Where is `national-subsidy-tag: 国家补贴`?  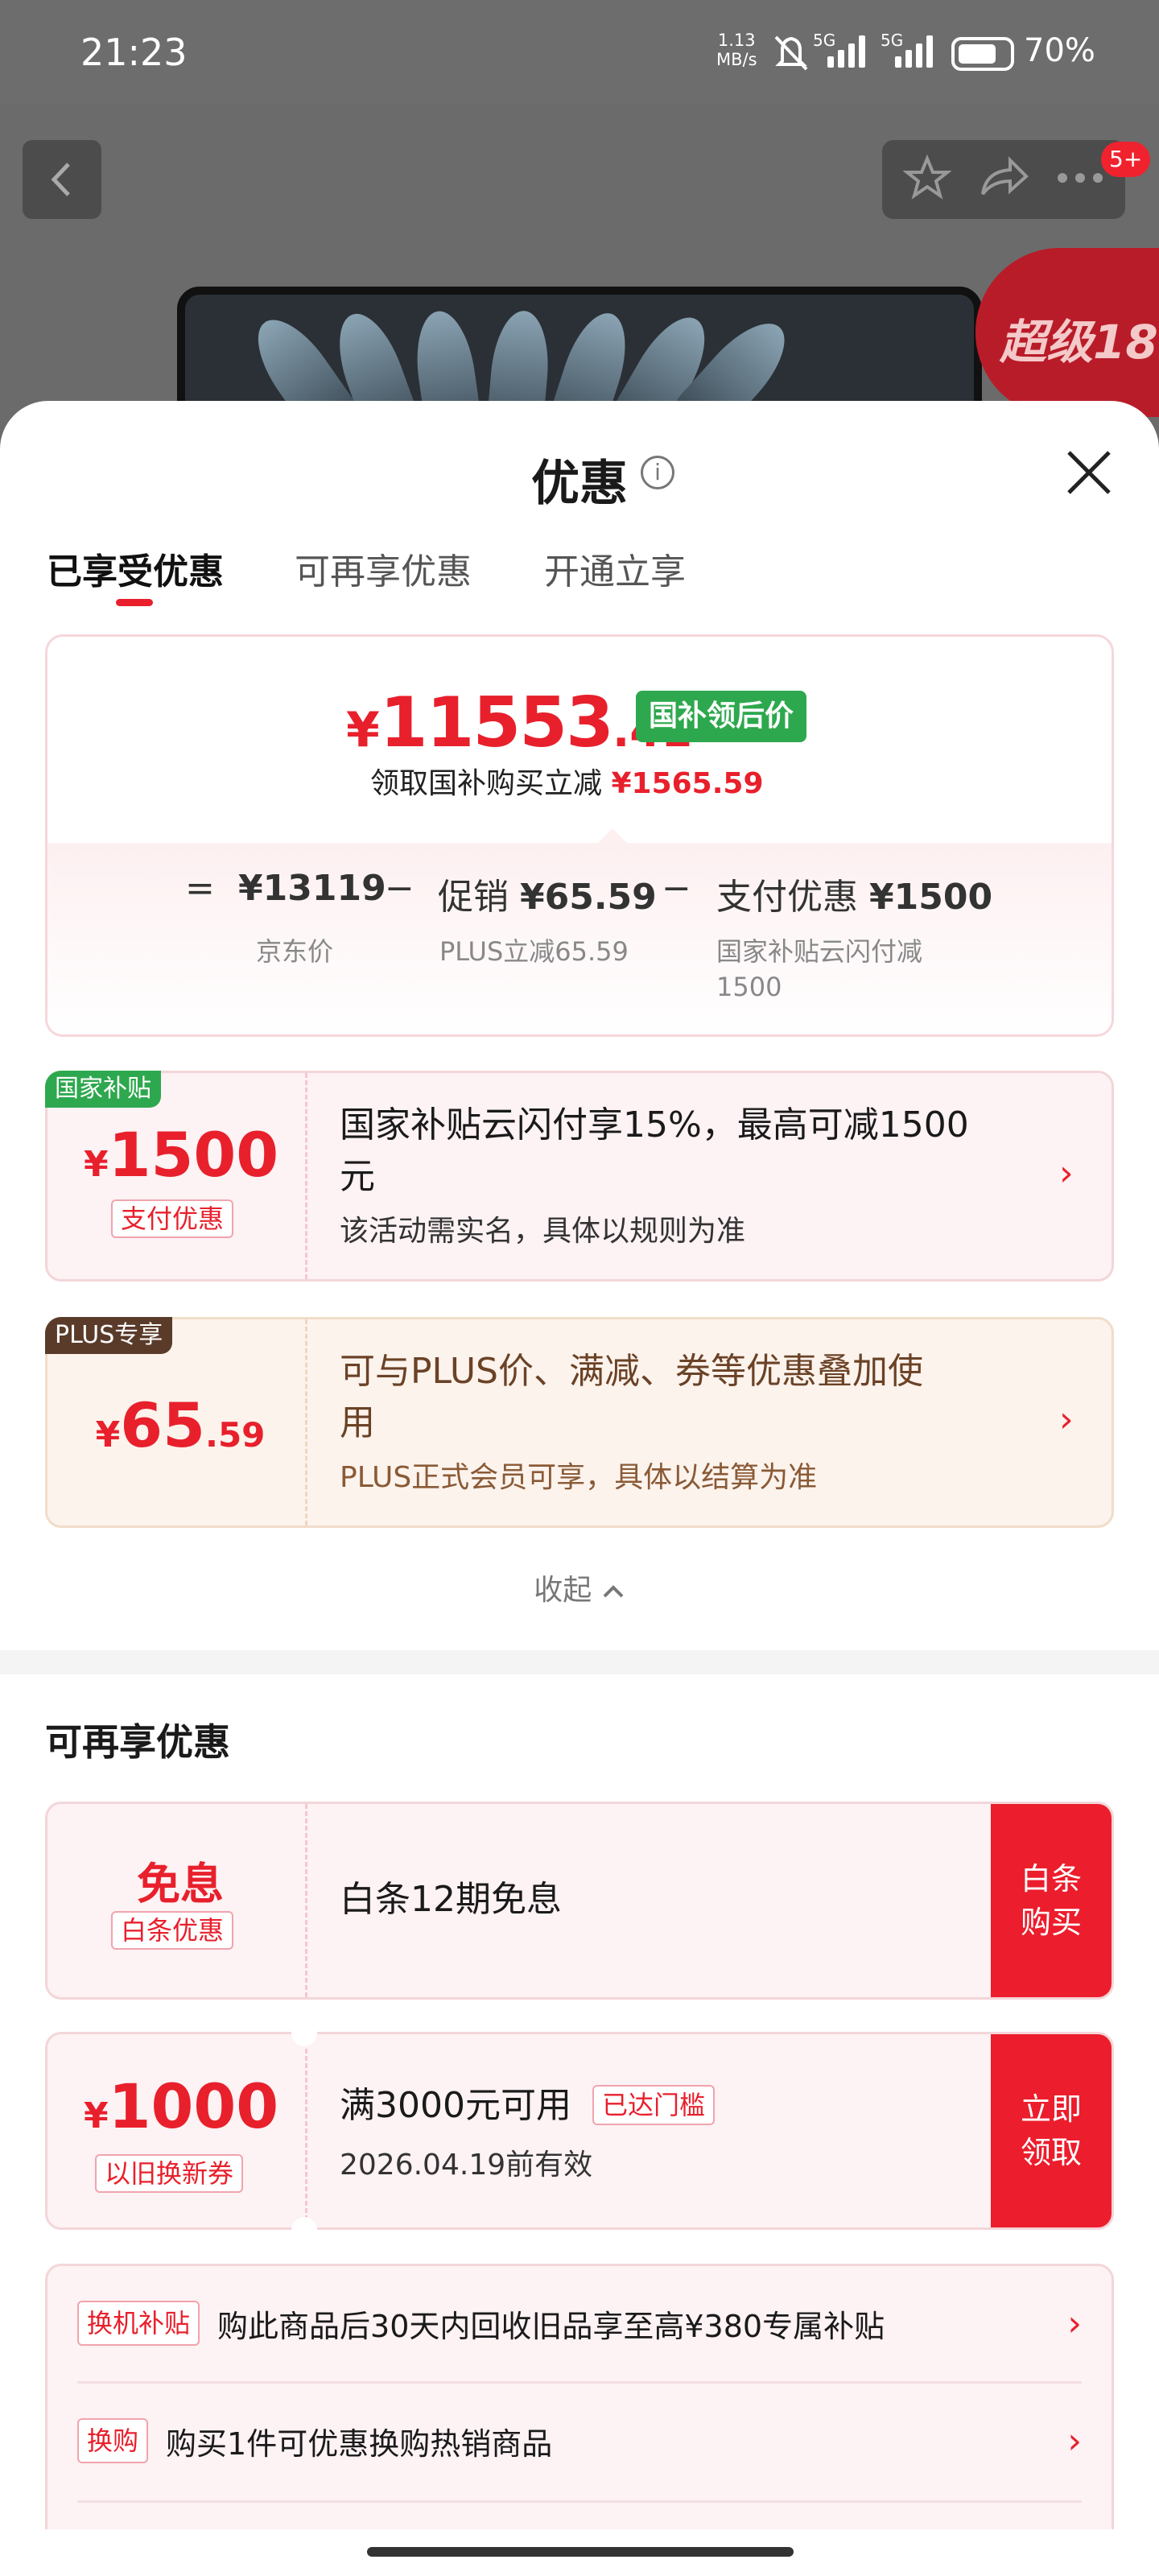 national-subsidy-tag: 国家补贴 is located at coordinates (103, 1089).